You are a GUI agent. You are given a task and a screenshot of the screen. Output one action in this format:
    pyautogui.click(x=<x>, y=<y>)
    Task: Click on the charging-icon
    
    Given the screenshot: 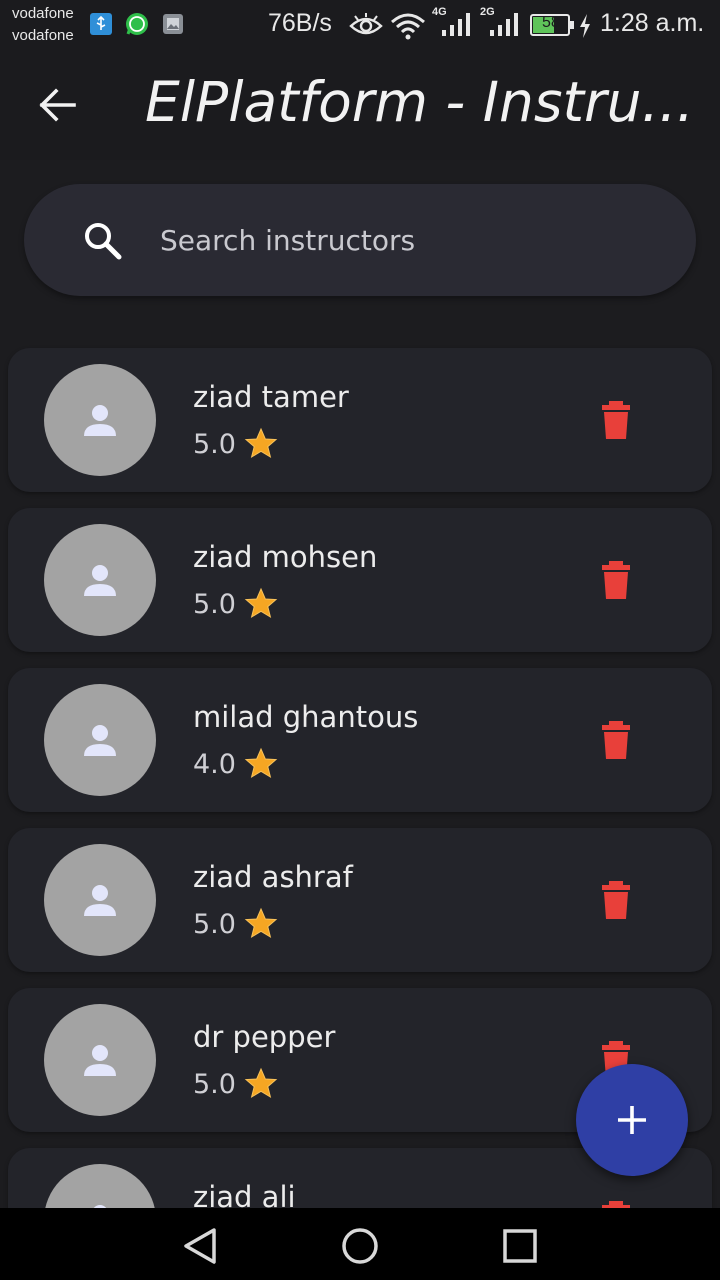 What is the action you would take?
    pyautogui.click(x=585, y=28)
    